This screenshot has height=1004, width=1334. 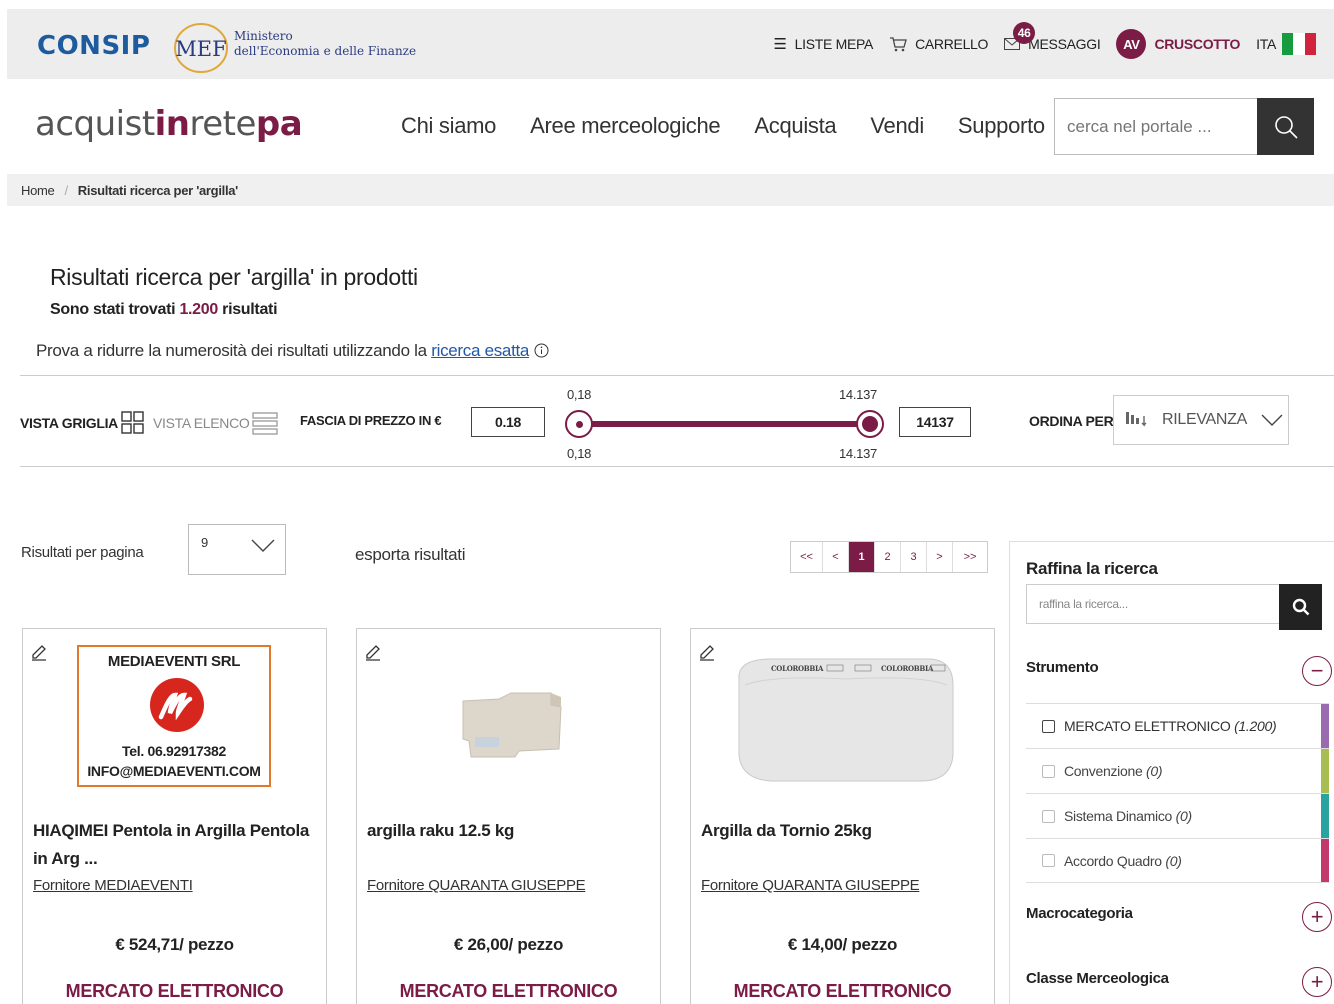 I want to click on facet-item-convenzione: Convenzione (0), so click(x=1177, y=770).